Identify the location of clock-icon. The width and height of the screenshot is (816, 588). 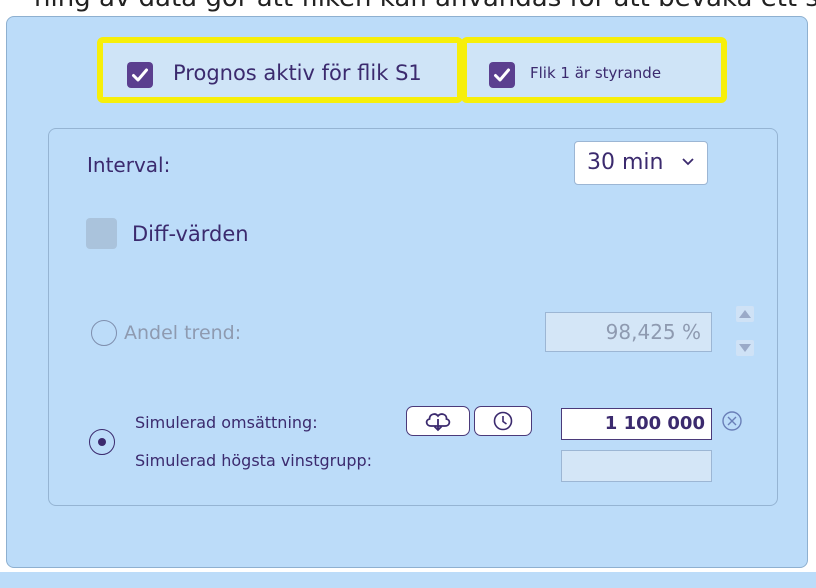
(503, 421).